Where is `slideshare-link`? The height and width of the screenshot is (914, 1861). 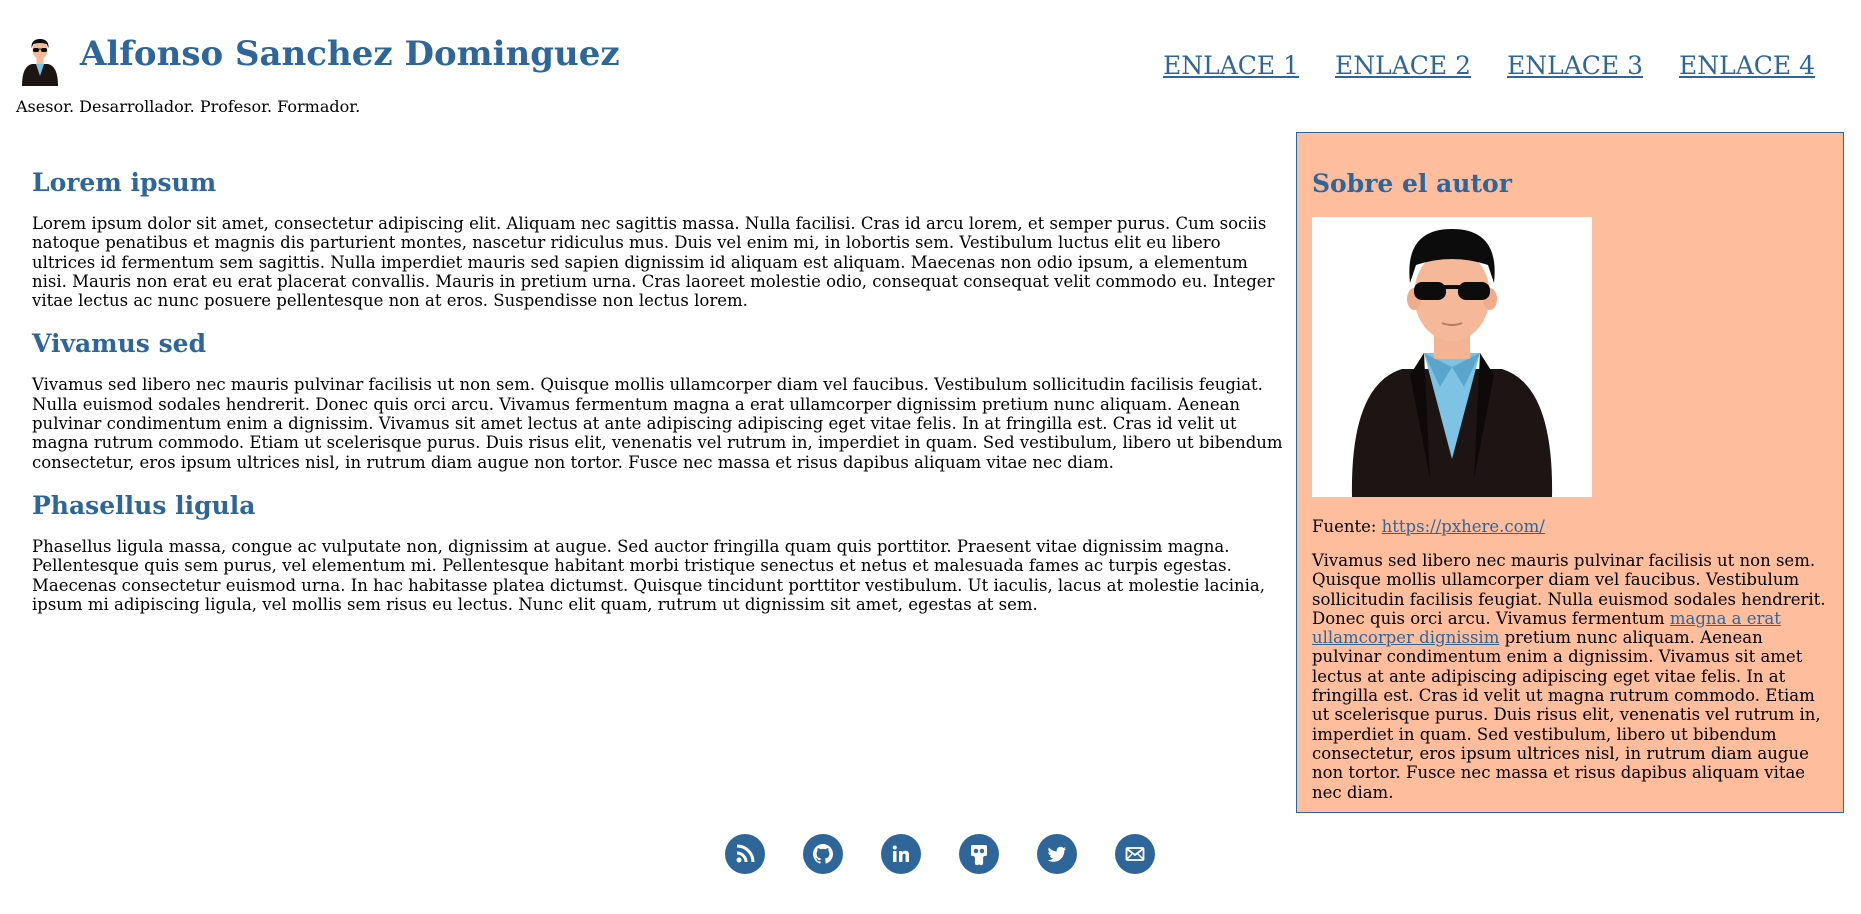 slideshare-link is located at coordinates (979, 854).